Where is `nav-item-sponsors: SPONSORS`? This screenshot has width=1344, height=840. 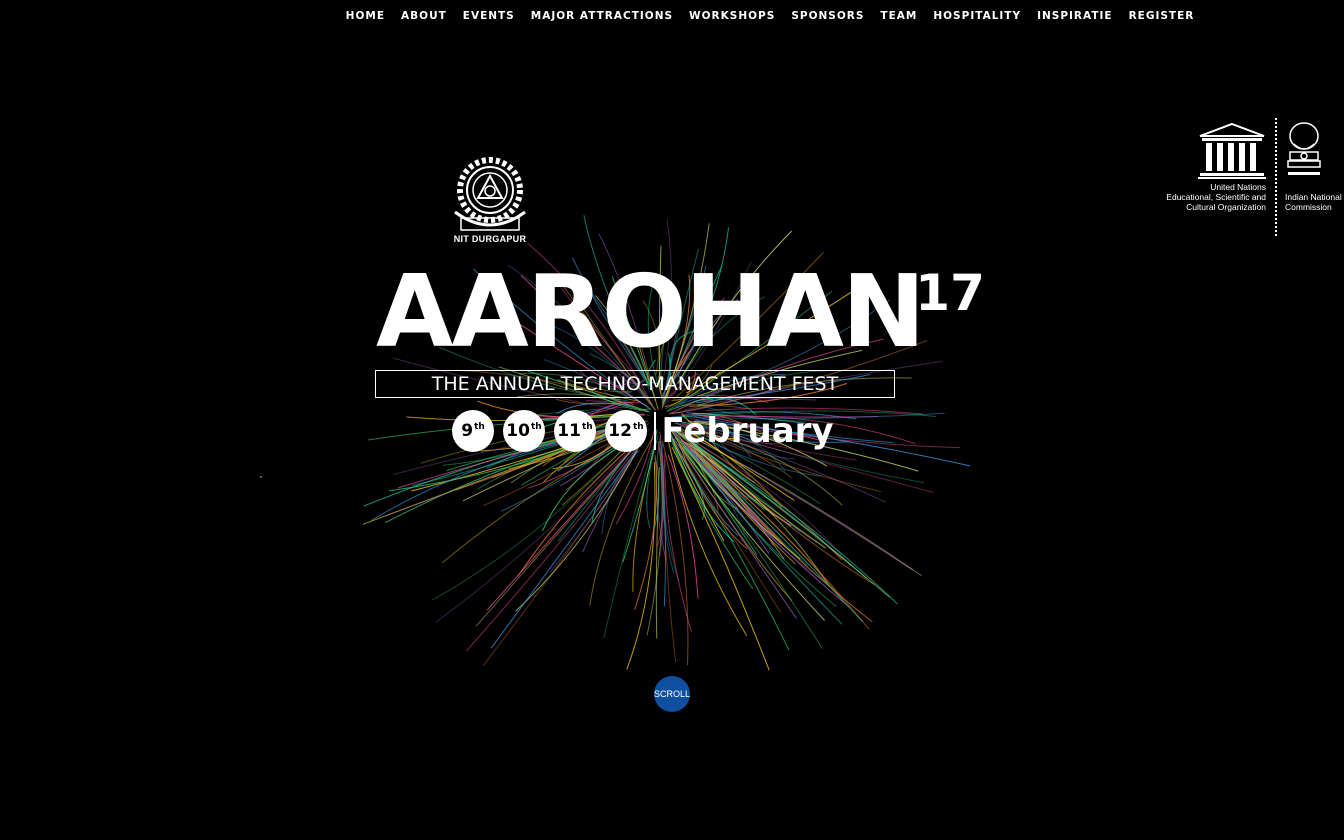
nav-item-sponsors: SPONSORS is located at coordinates (827, 16).